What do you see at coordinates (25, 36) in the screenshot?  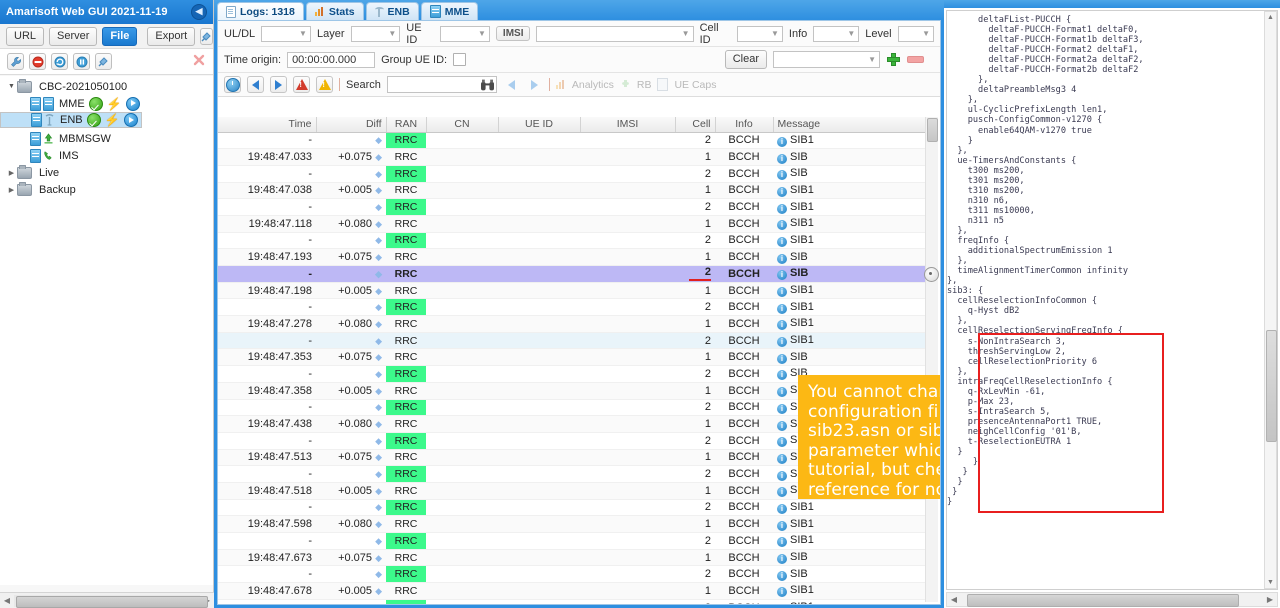 I see `url-button: URL` at bounding box center [25, 36].